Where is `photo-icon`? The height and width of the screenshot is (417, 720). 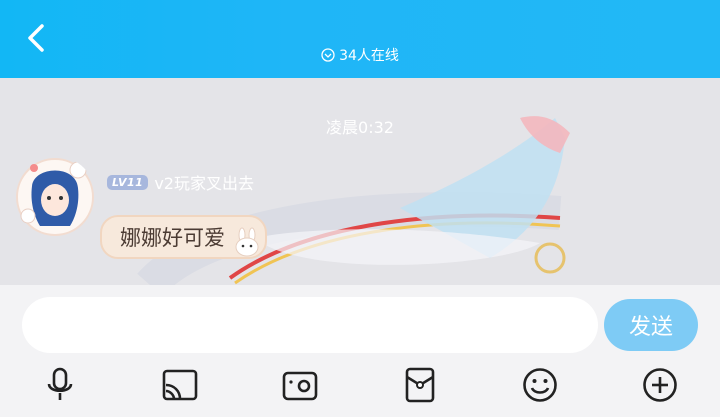
photo-icon is located at coordinates (300, 386).